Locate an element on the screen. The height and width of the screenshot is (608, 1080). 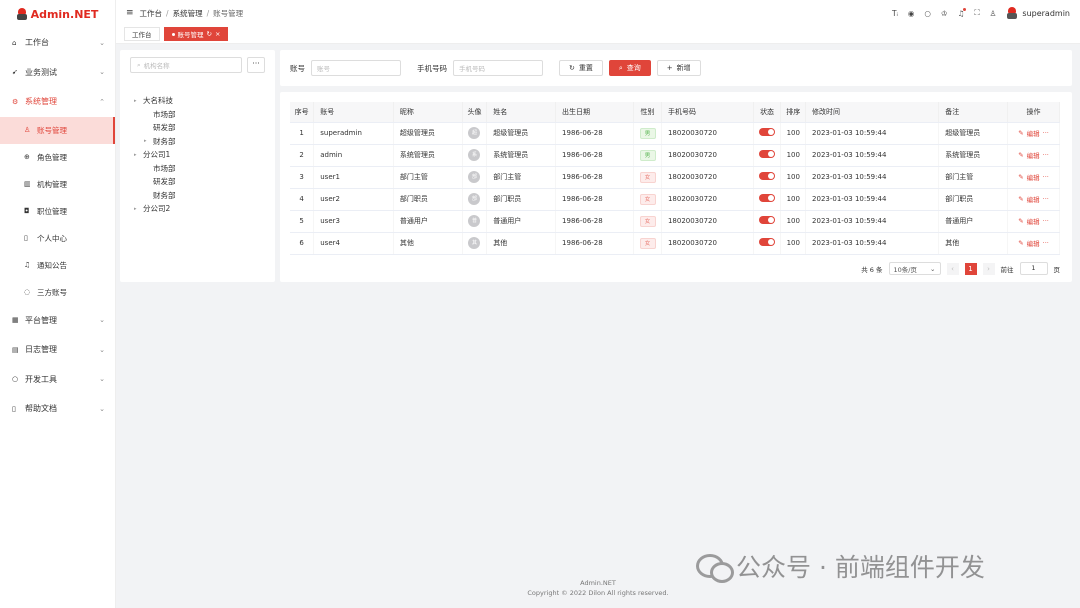
cell-phone: 18020030720 is located at coordinates (707, 177).